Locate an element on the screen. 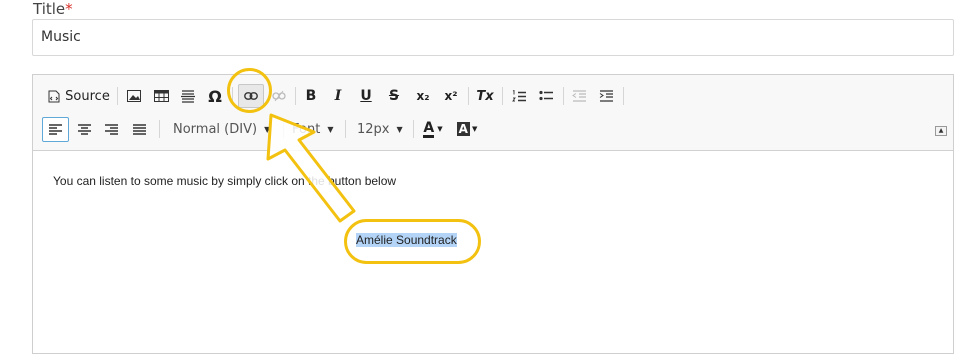 The width and height of the screenshot is (976, 354). align-justify-icon is located at coordinates (139, 129).